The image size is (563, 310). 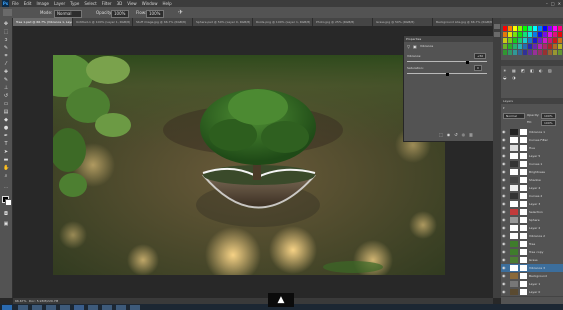 What do you see at coordinates (532, 41) in the screenshot?
I see `color-swatches` at bounding box center [532, 41].